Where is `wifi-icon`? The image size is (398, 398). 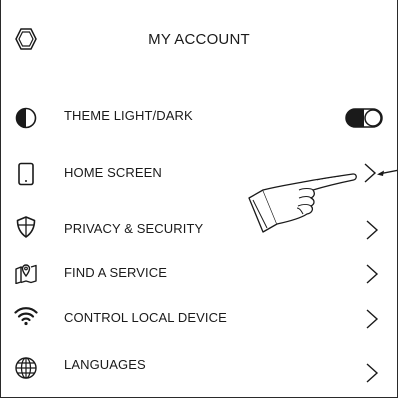 wifi-icon is located at coordinates (26, 316).